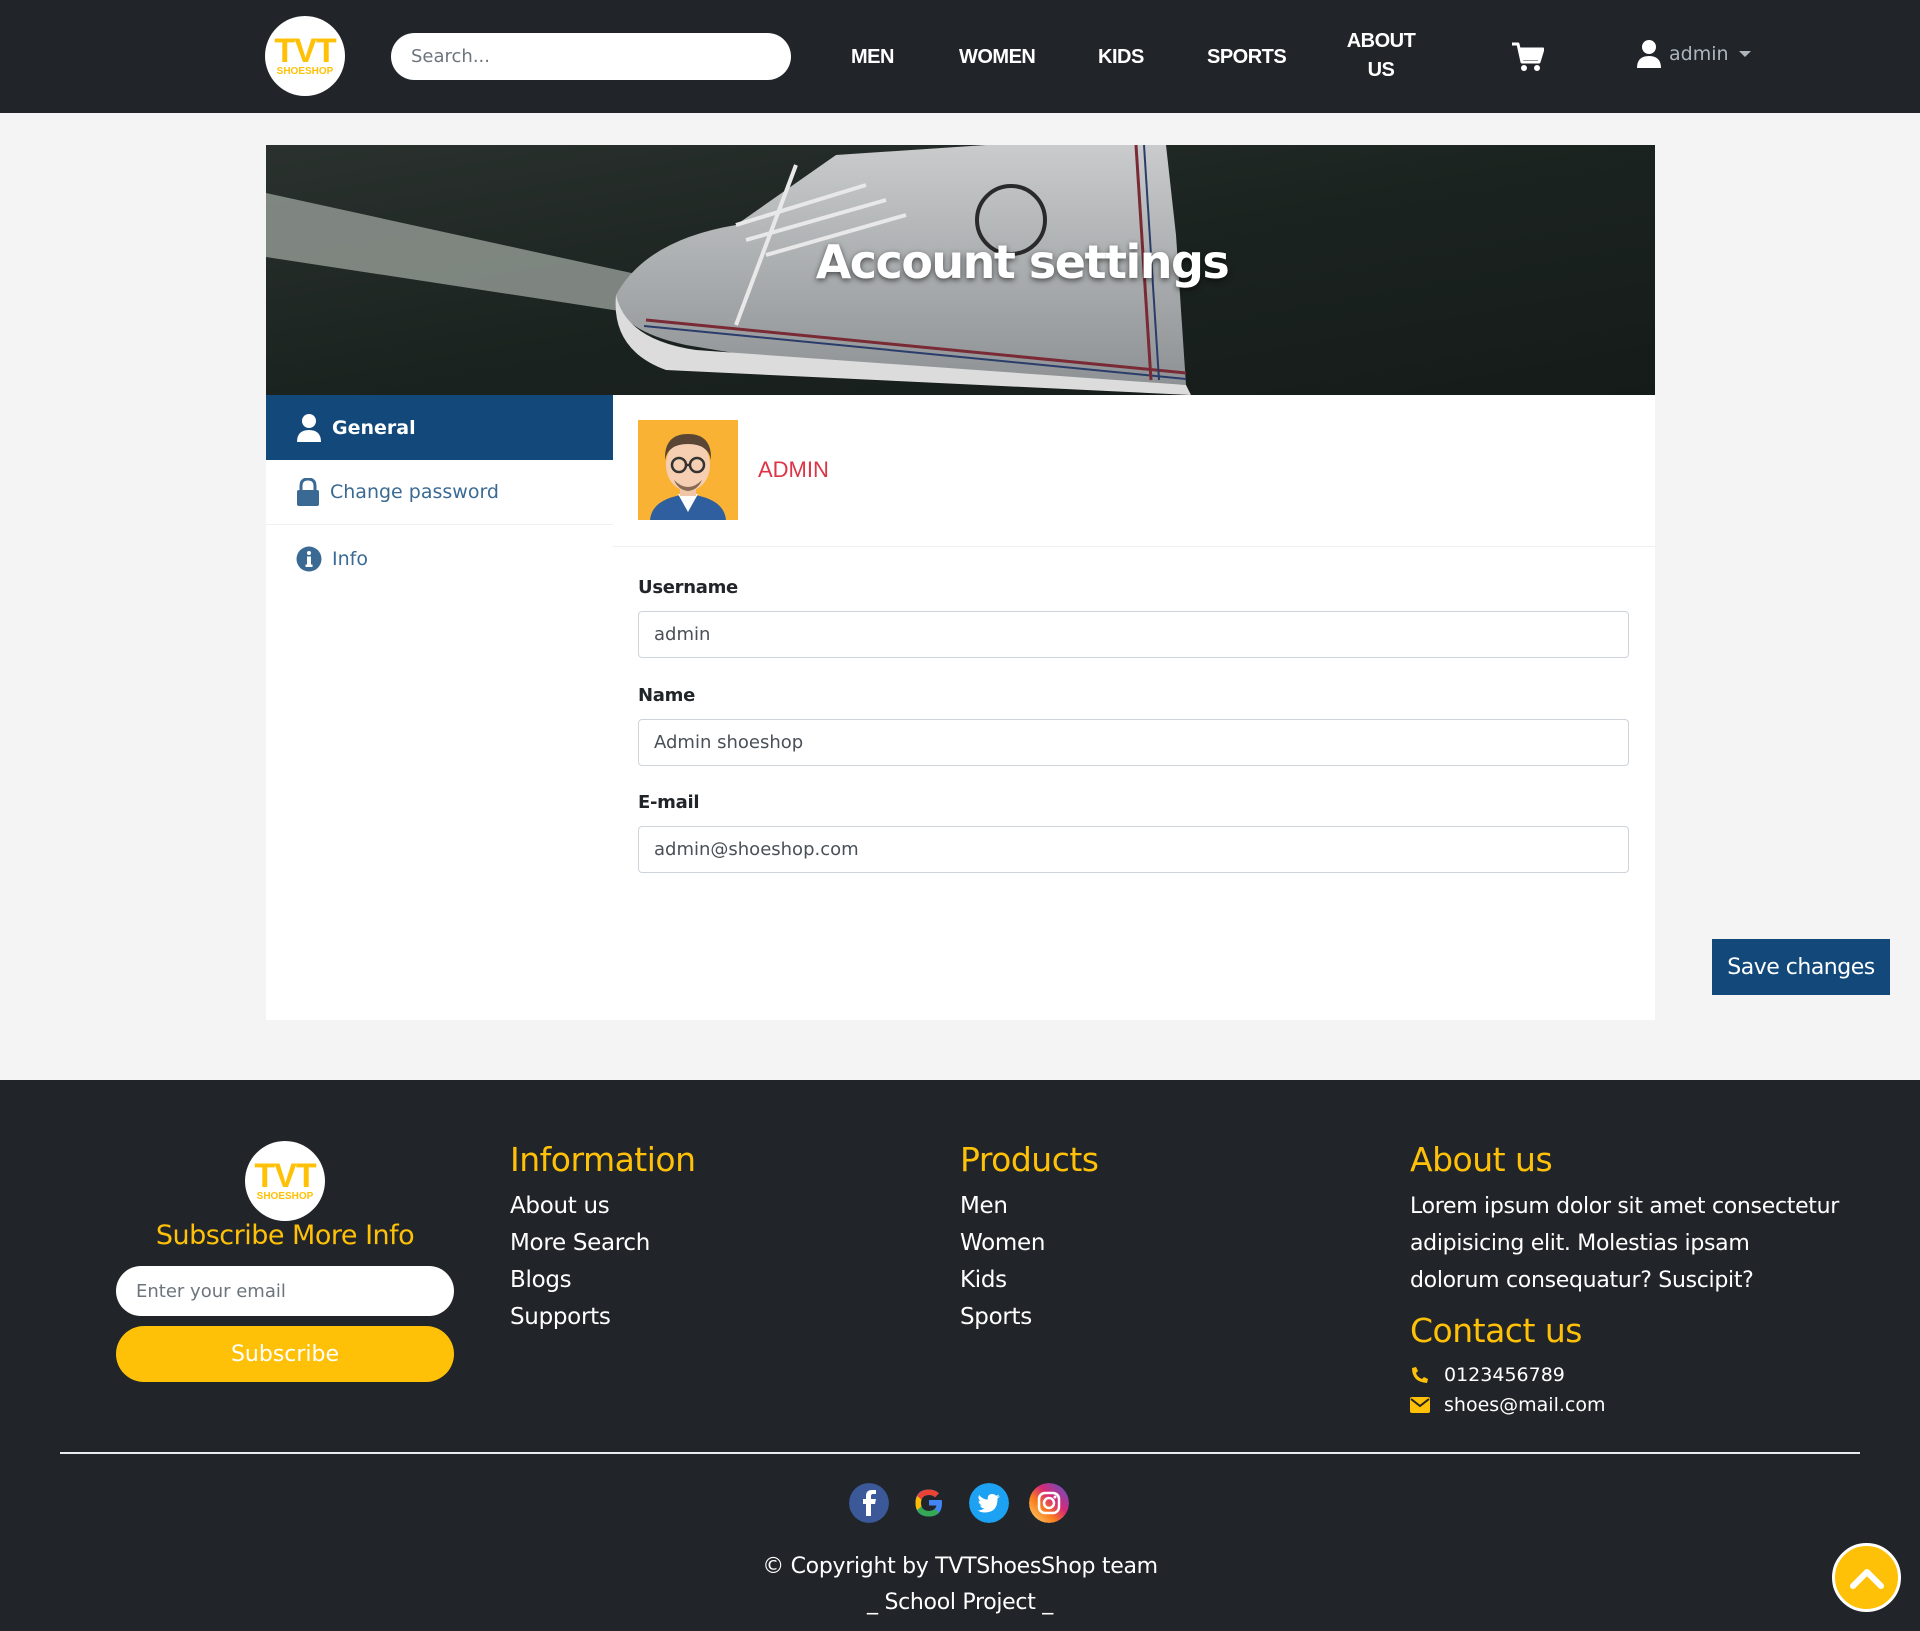 Image resolution: width=1920 pixels, height=1631 pixels. What do you see at coordinates (688, 587) in the screenshot?
I see `username-label: Username` at bounding box center [688, 587].